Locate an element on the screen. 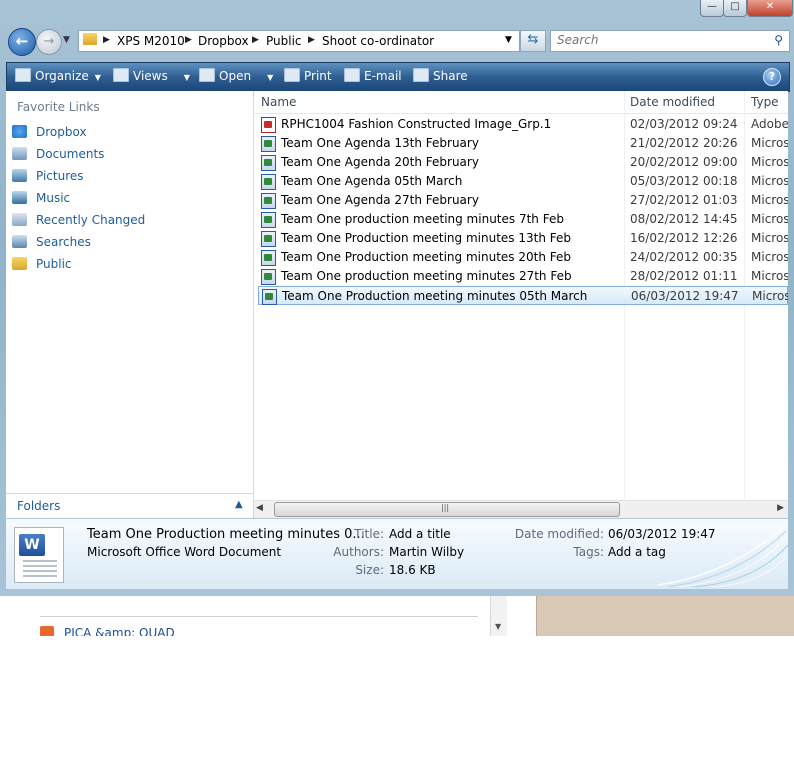 This screenshot has height=773, width=794. maximize-button: □ is located at coordinates (735, 8).